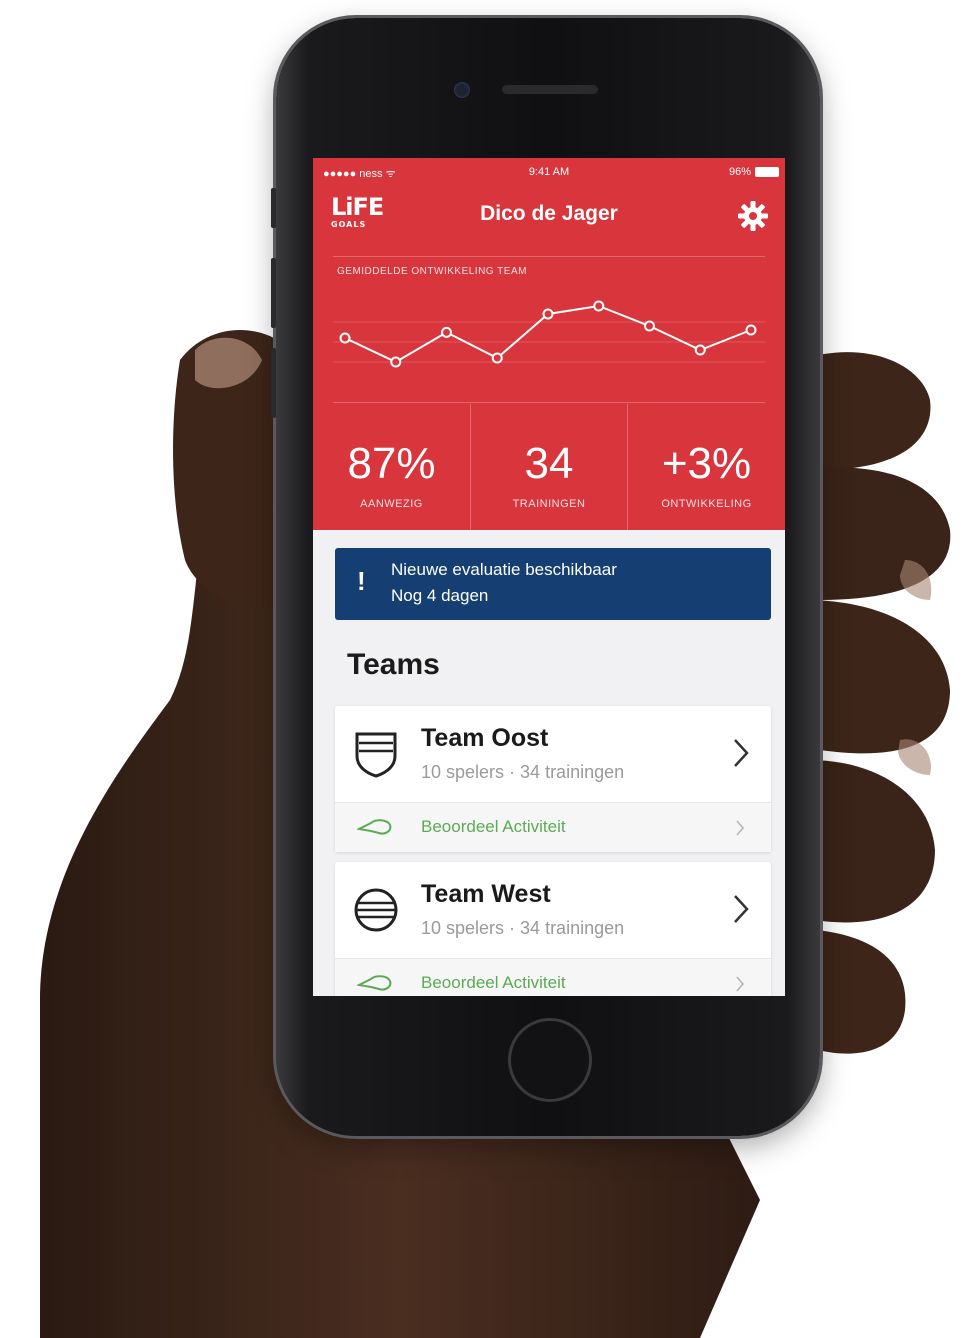 This screenshot has height=1338, width=980. I want to click on stat-value: +3%, so click(706, 463).